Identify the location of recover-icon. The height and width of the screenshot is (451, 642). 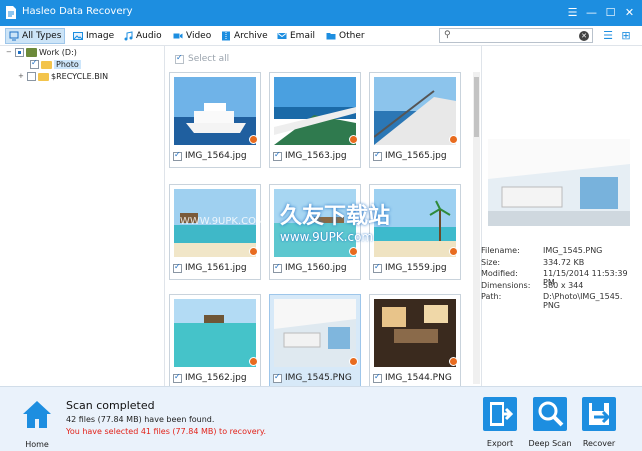
(599, 414).